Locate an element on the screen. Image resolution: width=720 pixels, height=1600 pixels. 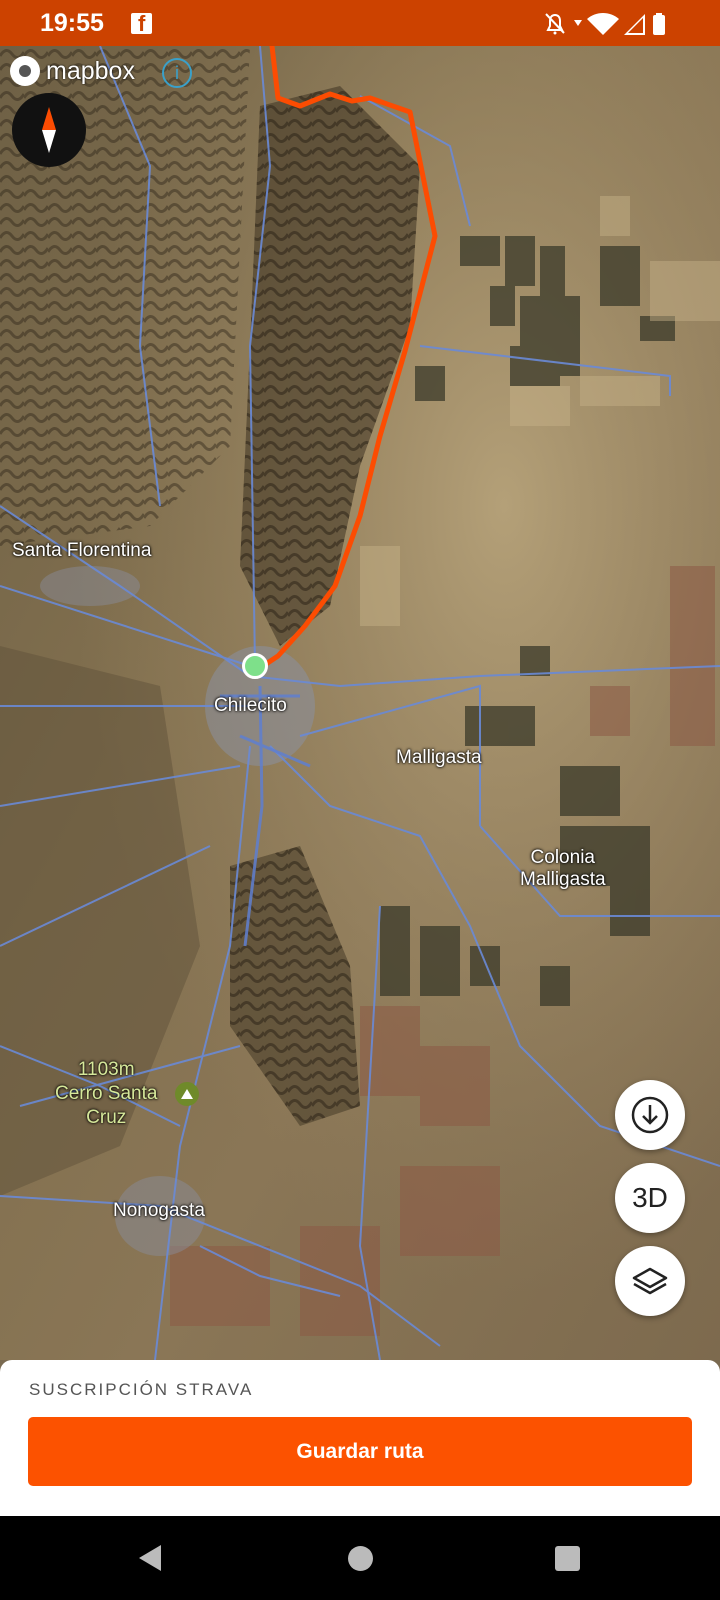
cell-signal-icon is located at coordinates (634, 24).